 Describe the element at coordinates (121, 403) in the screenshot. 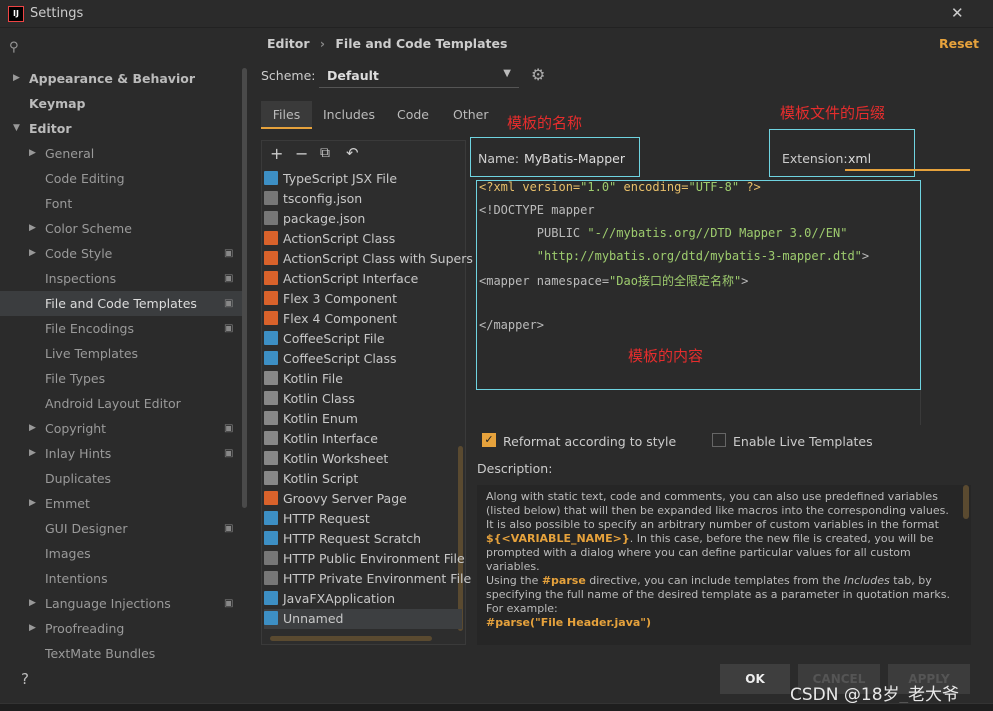

I see `sidebar-item-android-layout-editor: Android Layout Editor` at that location.